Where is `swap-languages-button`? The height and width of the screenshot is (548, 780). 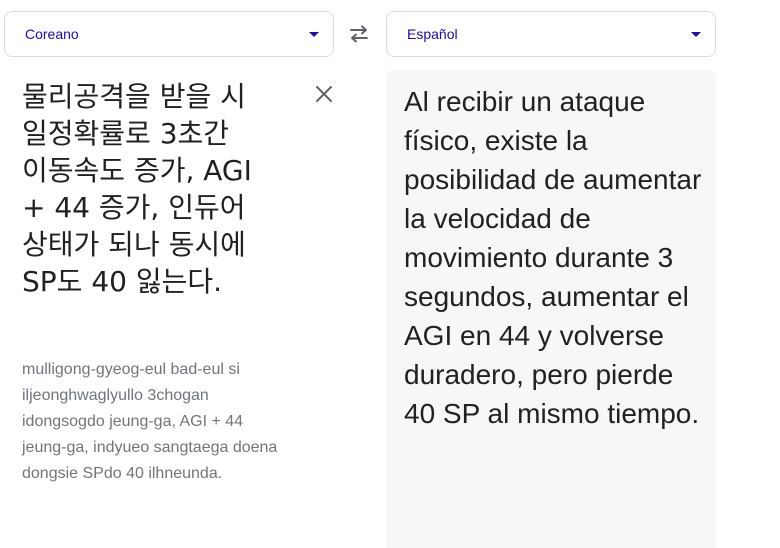 swap-languages-button is located at coordinates (359, 34).